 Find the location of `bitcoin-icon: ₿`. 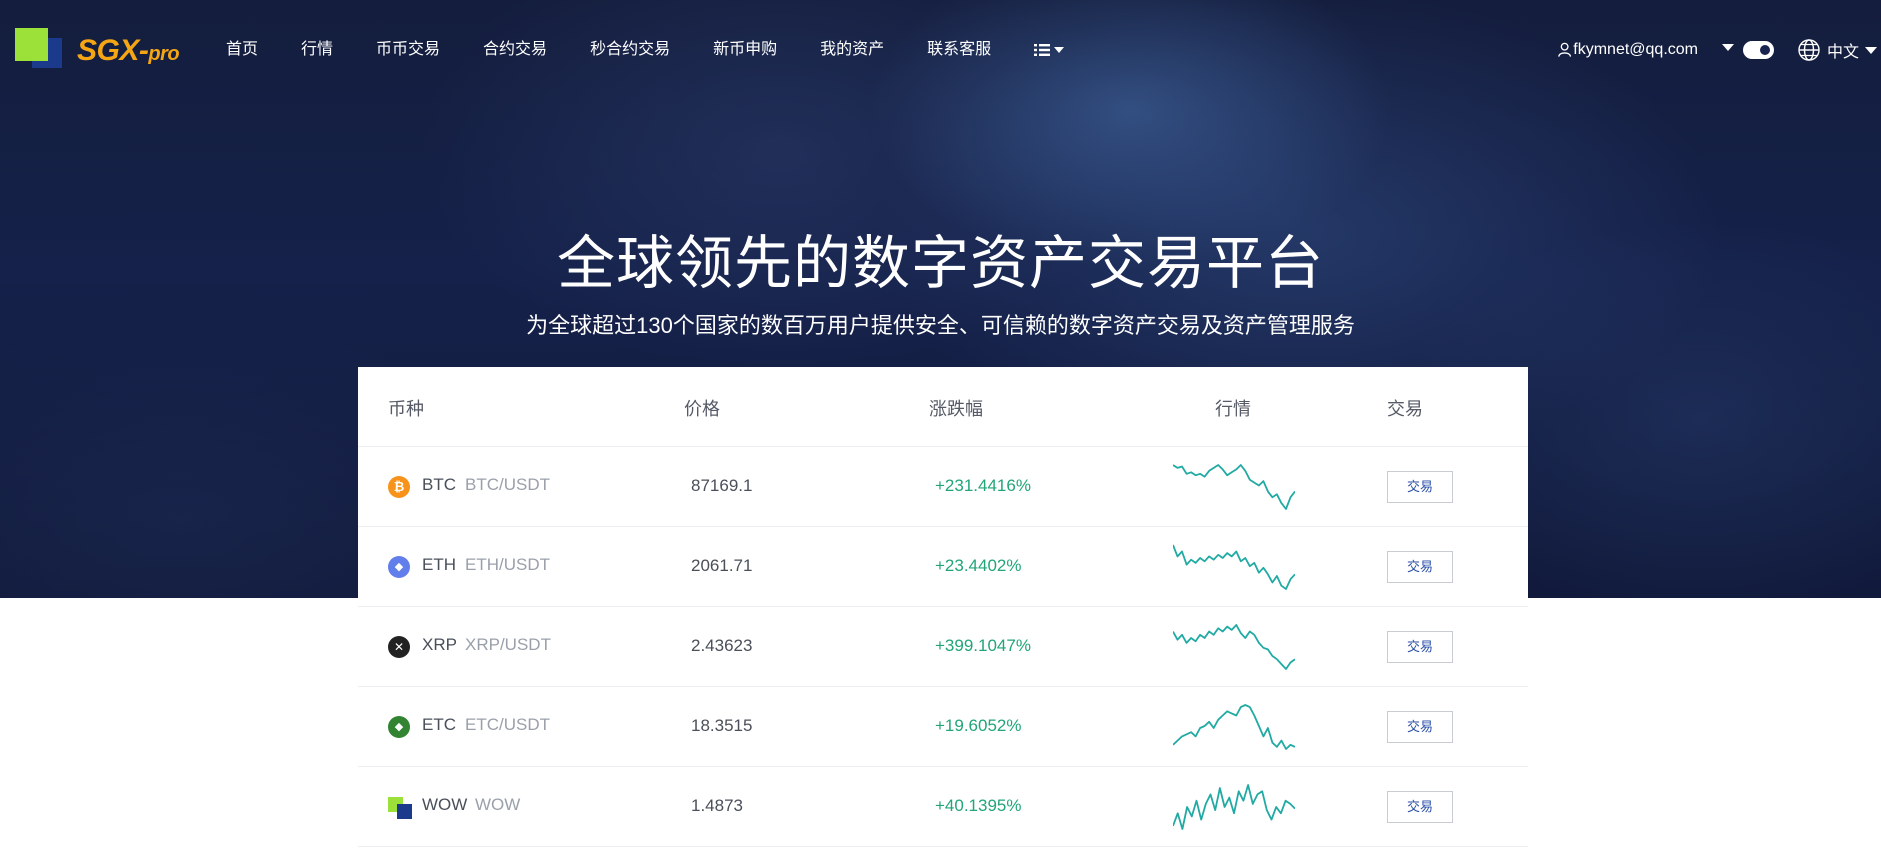

bitcoin-icon: ₿ is located at coordinates (399, 487).